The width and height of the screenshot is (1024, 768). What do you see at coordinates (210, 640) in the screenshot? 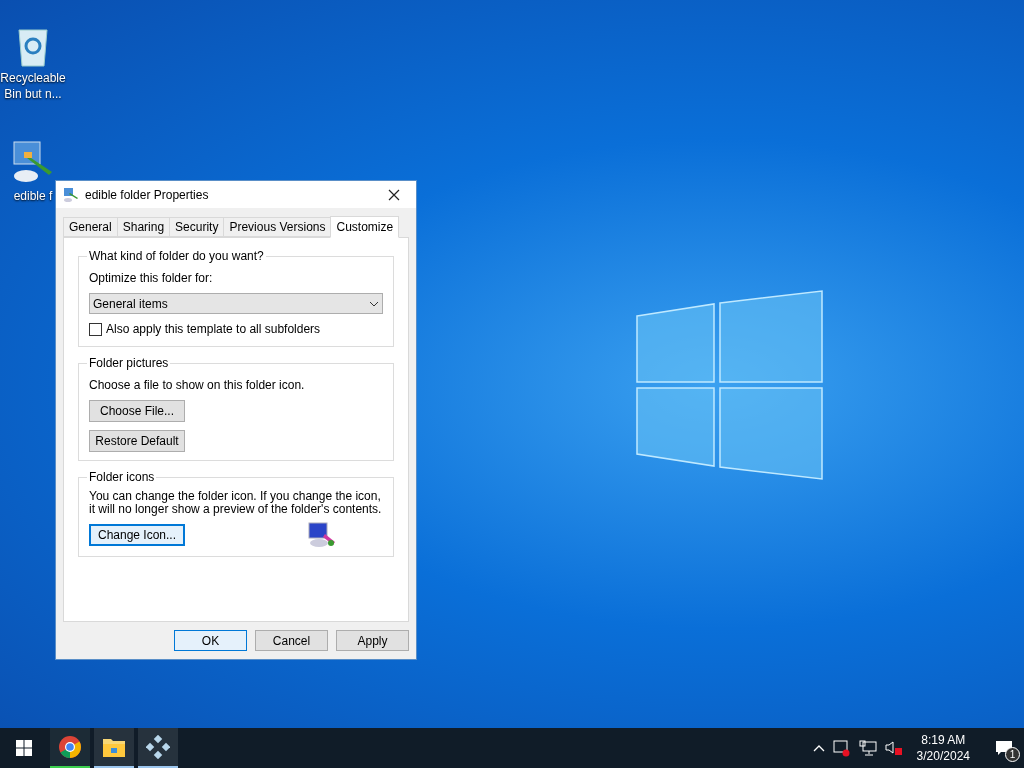
I see `dialog-button: OK` at bounding box center [210, 640].